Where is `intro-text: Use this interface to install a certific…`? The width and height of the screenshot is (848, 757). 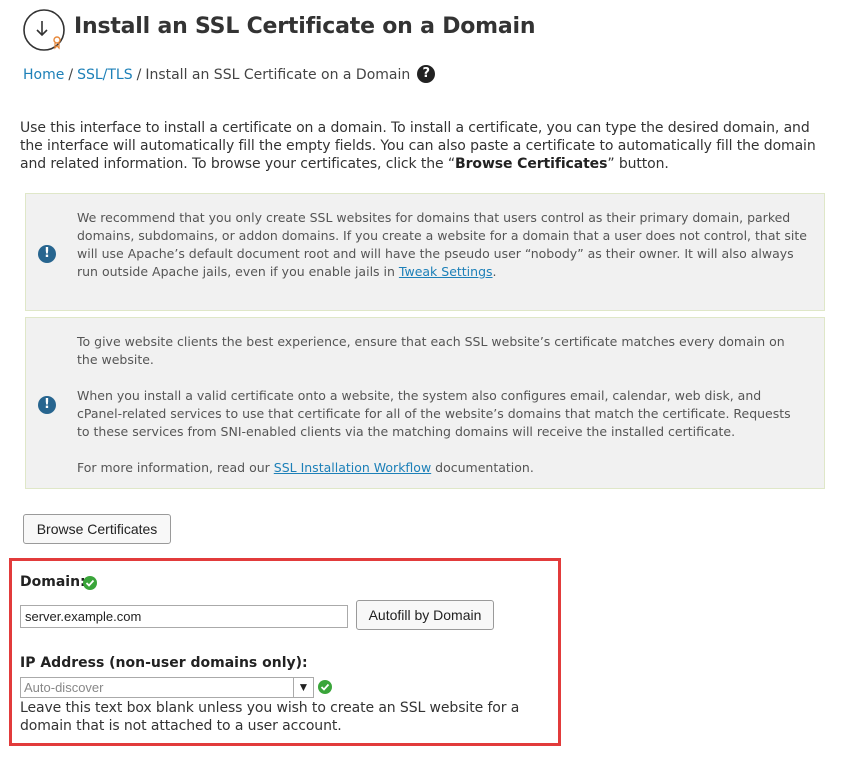 intro-text: Use this interface to install a certific… is located at coordinates (420, 146).